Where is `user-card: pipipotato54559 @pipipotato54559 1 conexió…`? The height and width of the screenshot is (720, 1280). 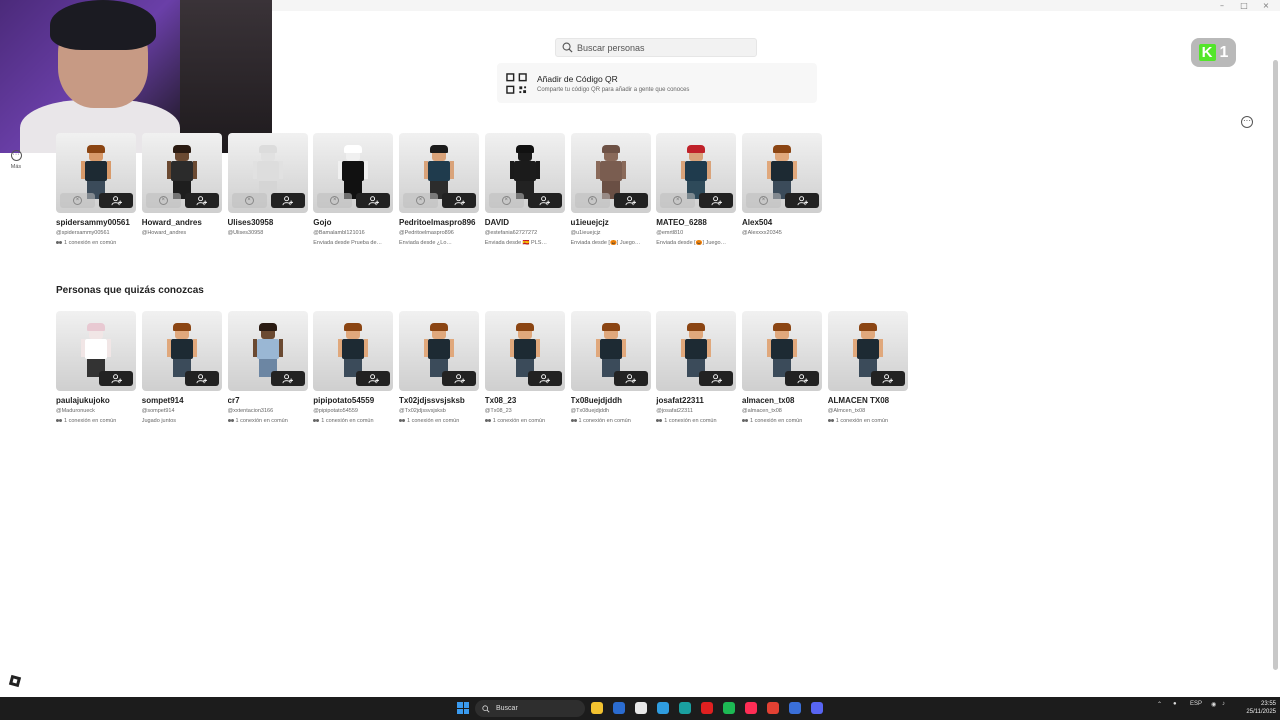 user-card: pipipotato54559 @pipipotato54559 1 conexió… is located at coordinates (353, 367).